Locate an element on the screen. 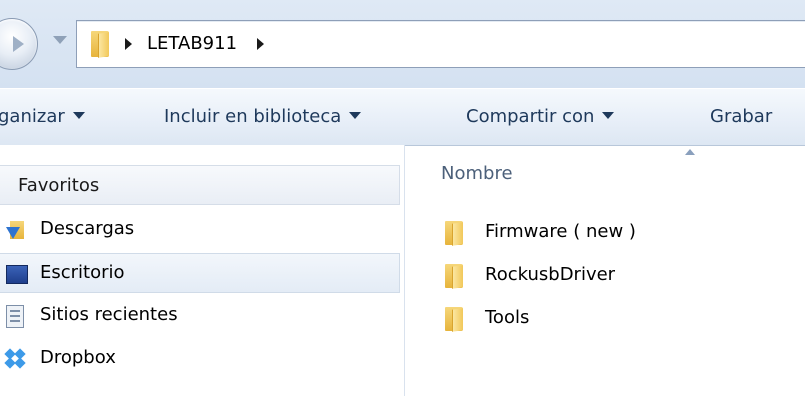  downloads-icon is located at coordinates (15, 231).